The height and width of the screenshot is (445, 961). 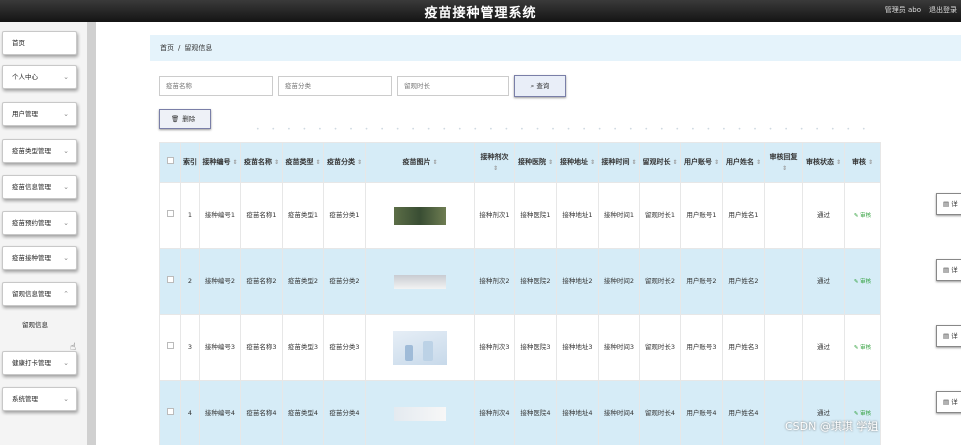 I want to click on search-icon: ⌕, so click(x=532, y=86).